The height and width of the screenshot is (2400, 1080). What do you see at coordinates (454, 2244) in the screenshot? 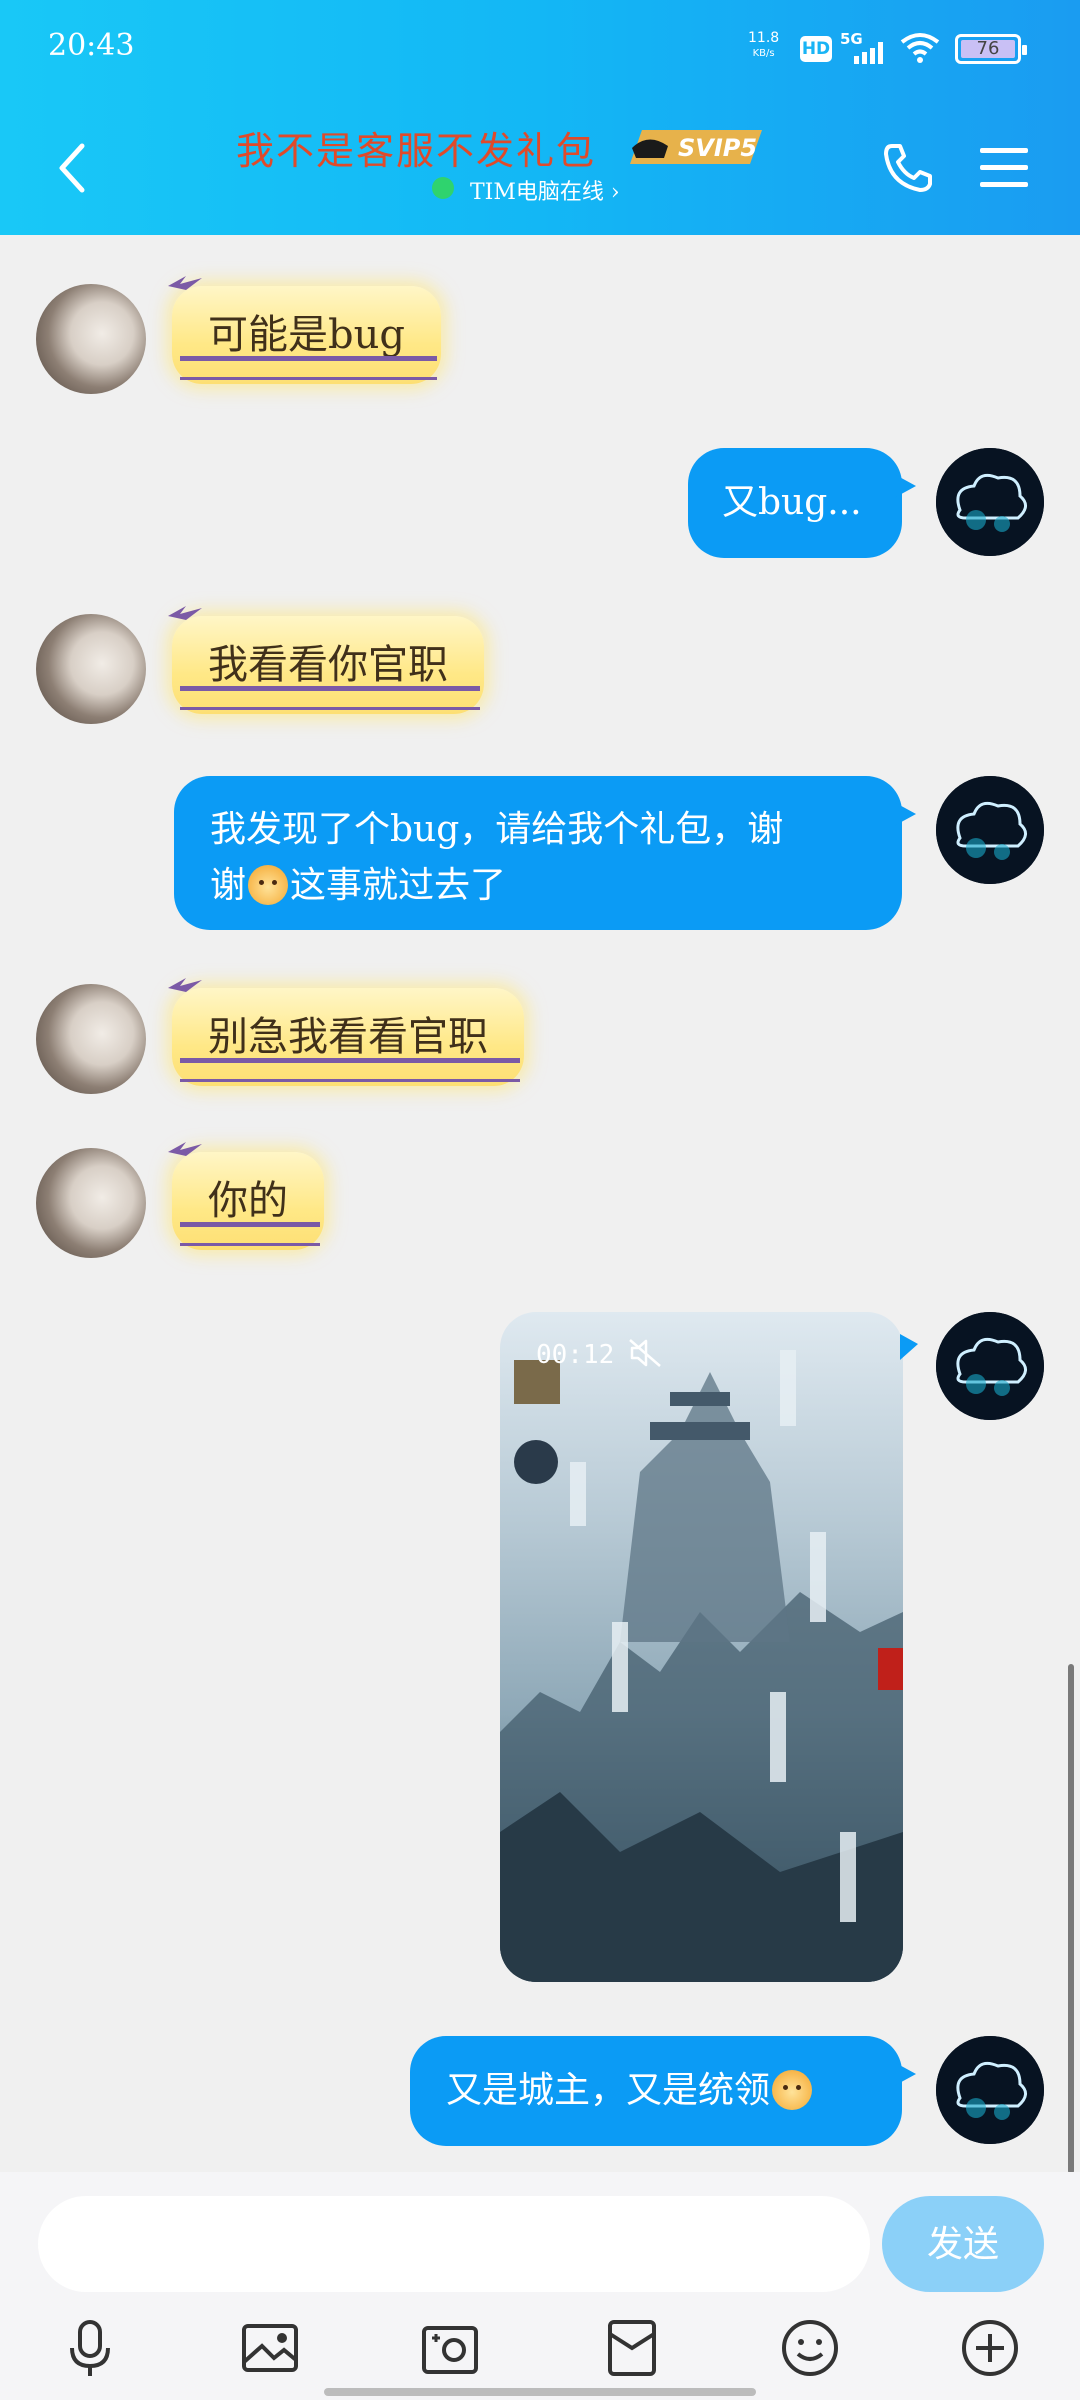
I see `message-input` at bounding box center [454, 2244].